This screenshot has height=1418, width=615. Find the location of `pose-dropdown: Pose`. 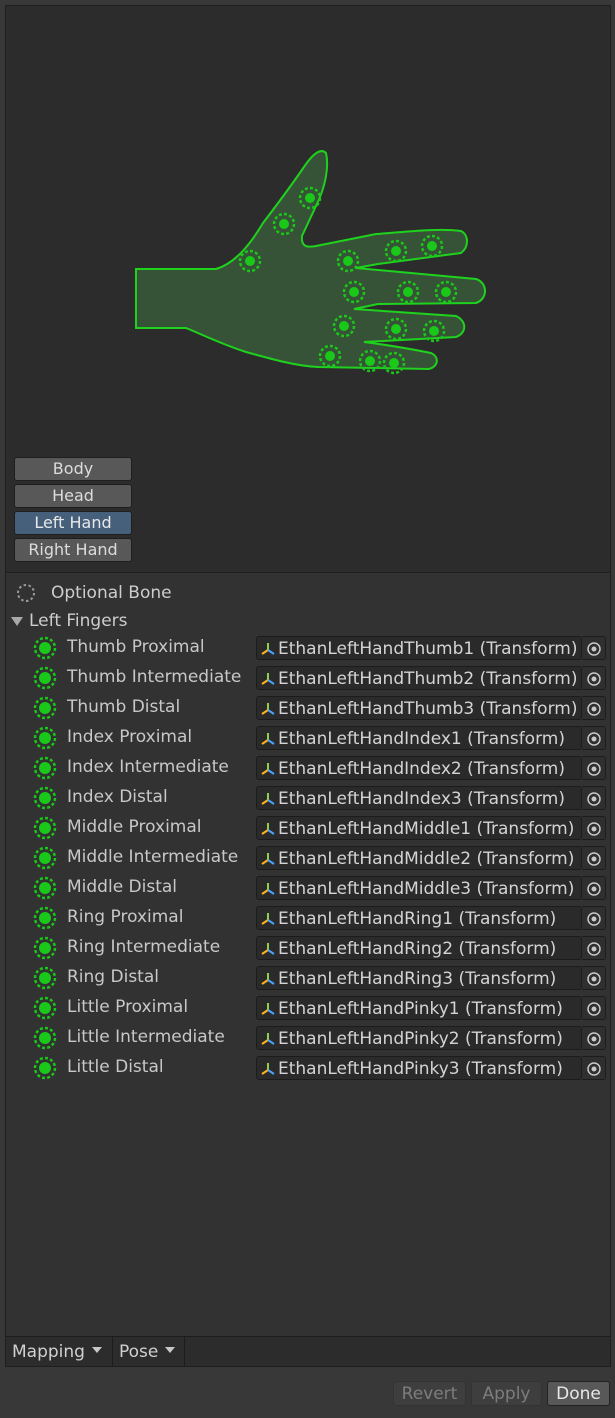

pose-dropdown: Pose is located at coordinates (149, 1352).